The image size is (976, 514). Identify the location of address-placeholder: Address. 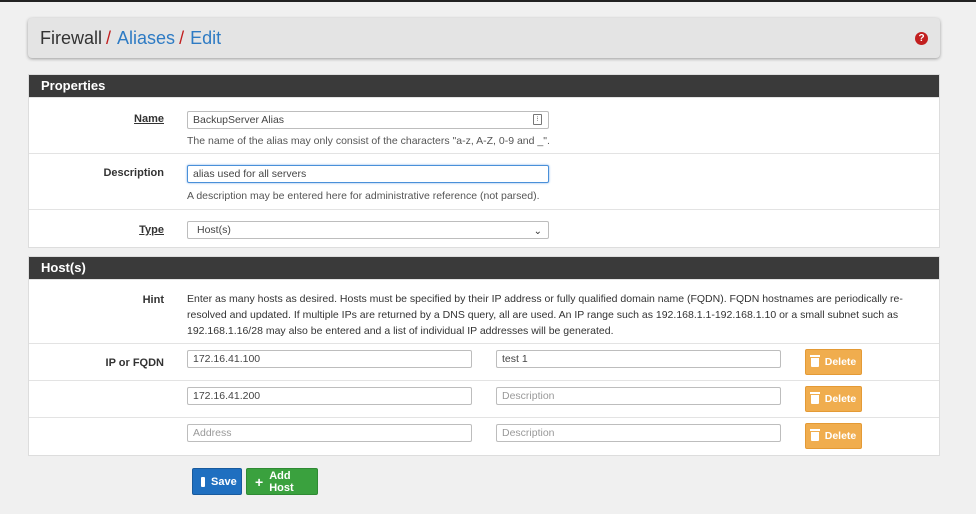
(212, 433).